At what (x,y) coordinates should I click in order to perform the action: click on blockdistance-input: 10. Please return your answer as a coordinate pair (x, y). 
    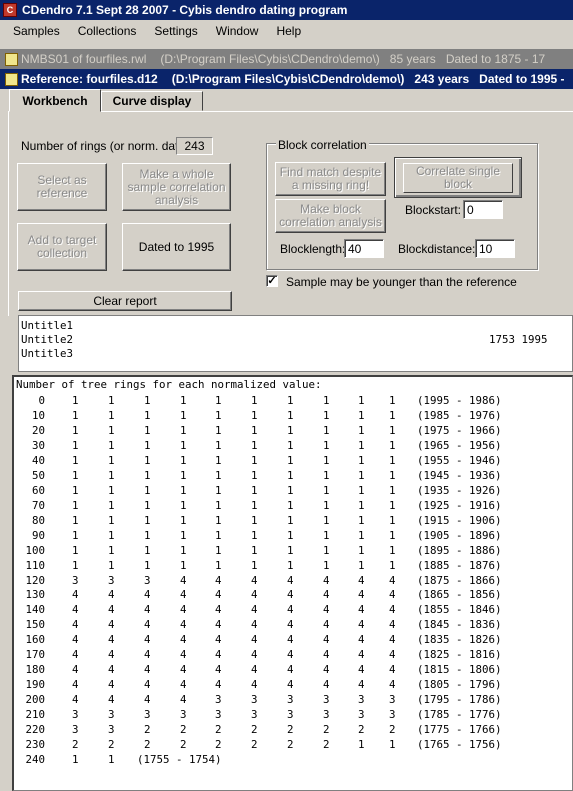
    Looking at the image, I should click on (495, 248).